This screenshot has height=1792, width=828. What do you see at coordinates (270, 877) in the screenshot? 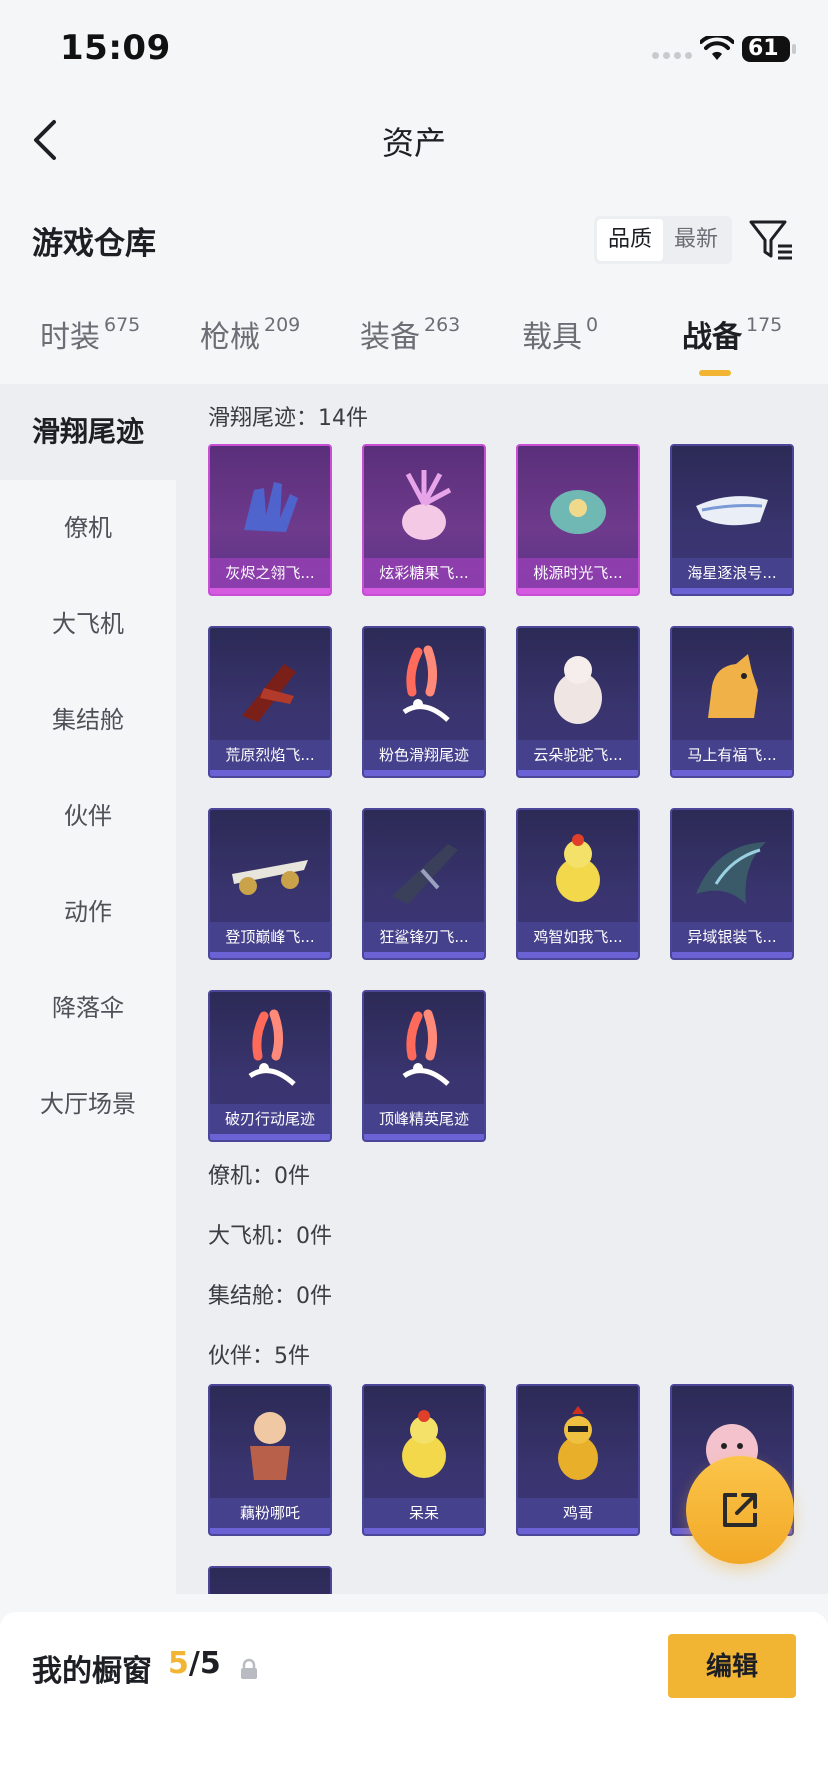
I see `plane-icon` at bounding box center [270, 877].